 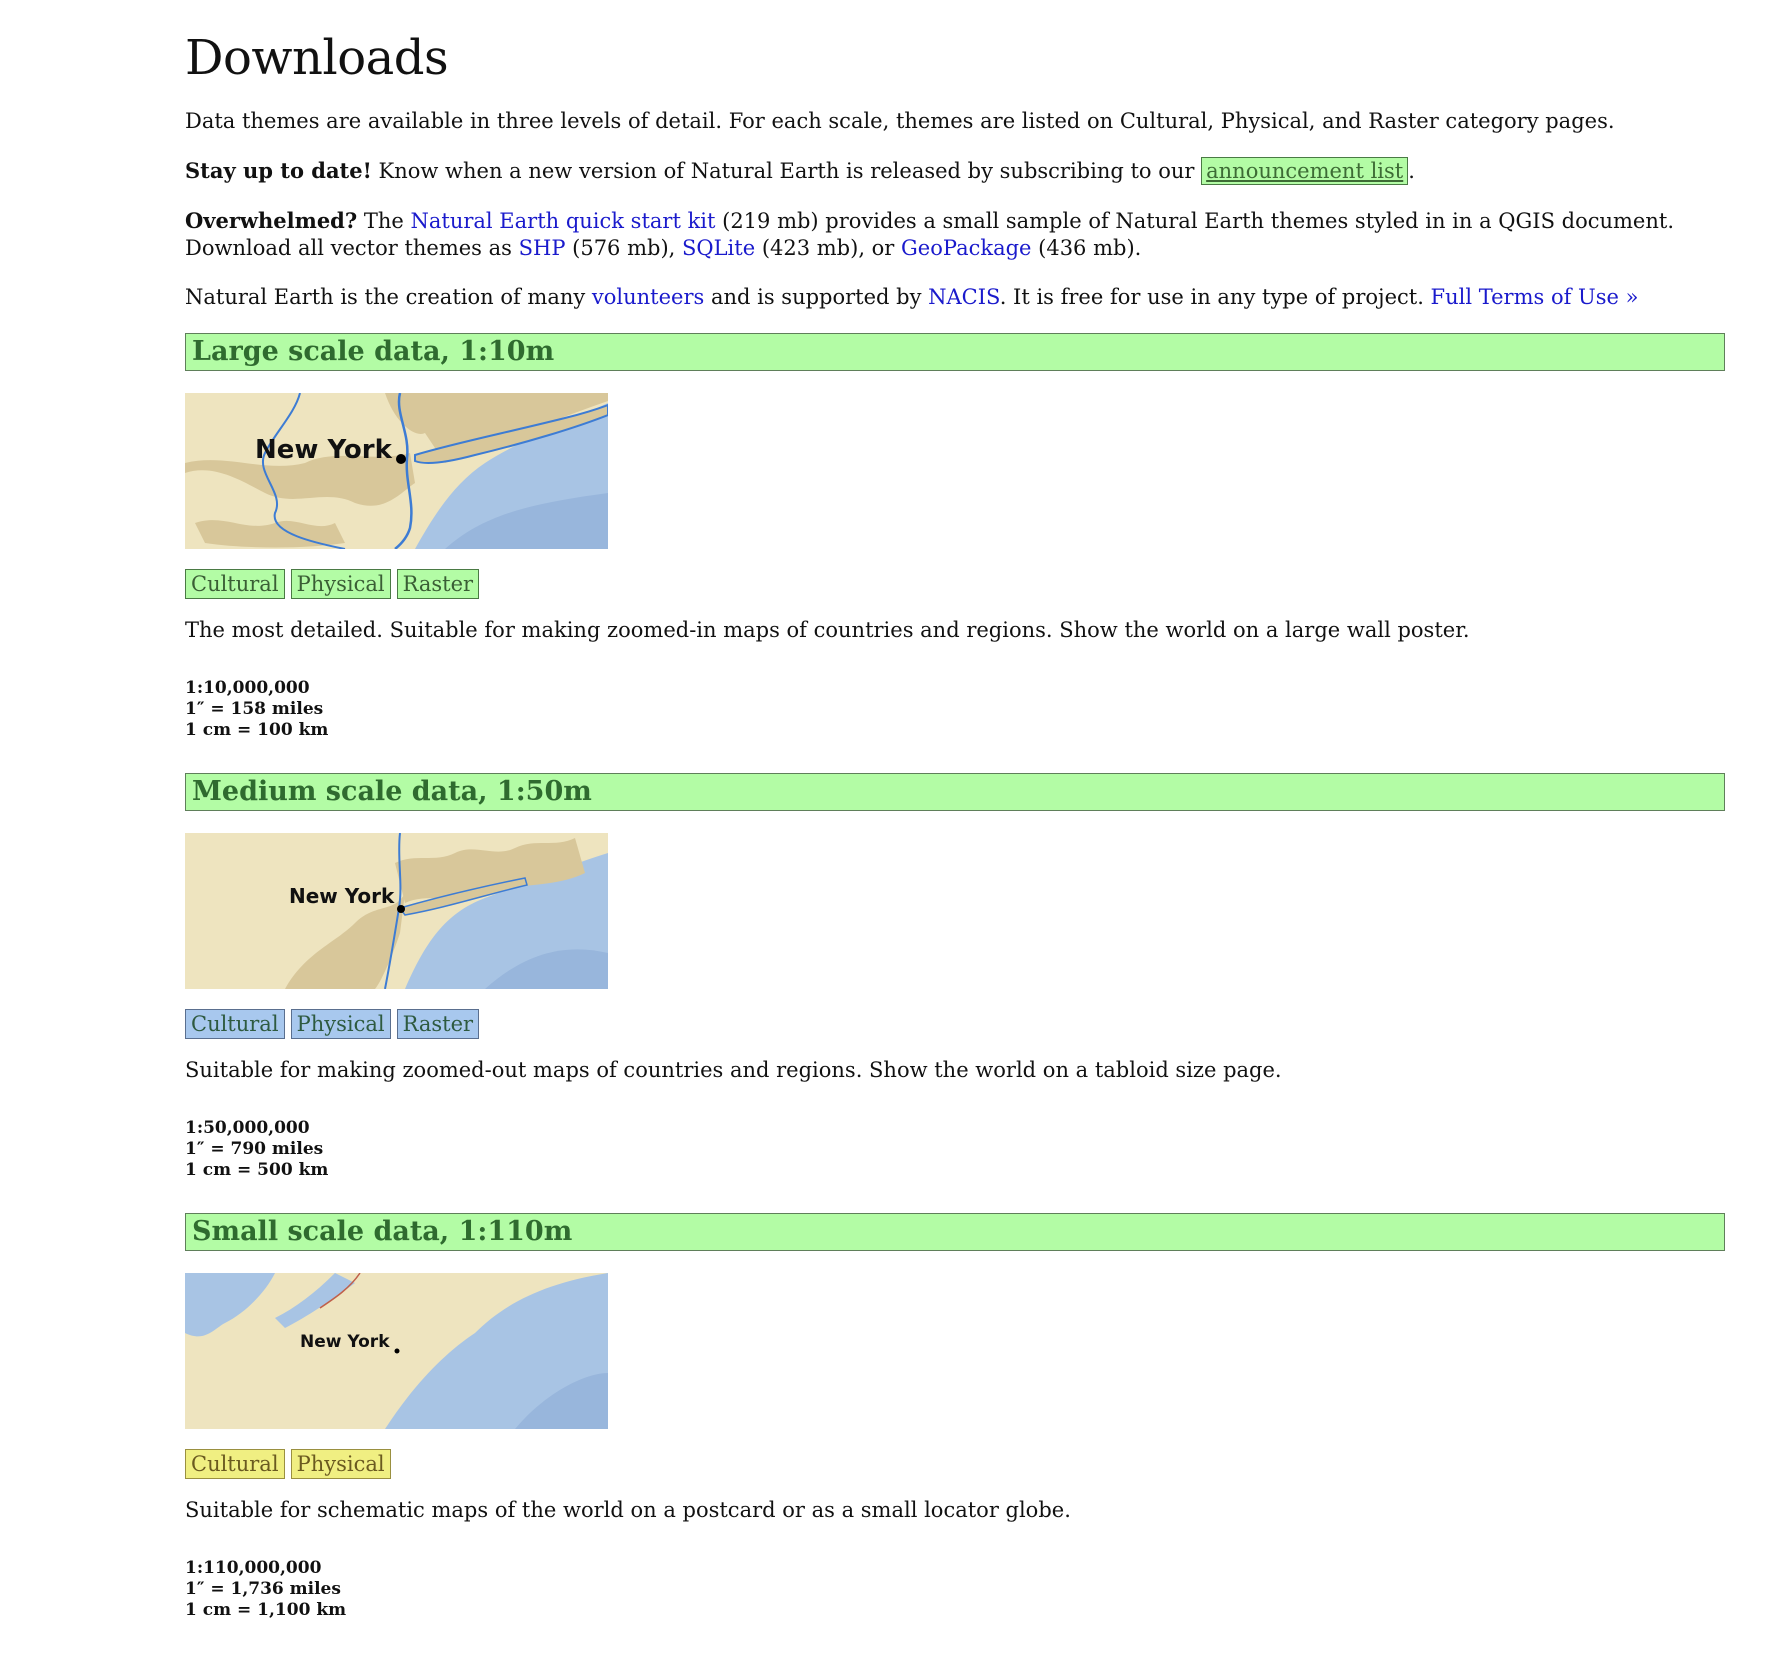 I want to click on volunteers-link: volunteers, so click(x=648, y=297).